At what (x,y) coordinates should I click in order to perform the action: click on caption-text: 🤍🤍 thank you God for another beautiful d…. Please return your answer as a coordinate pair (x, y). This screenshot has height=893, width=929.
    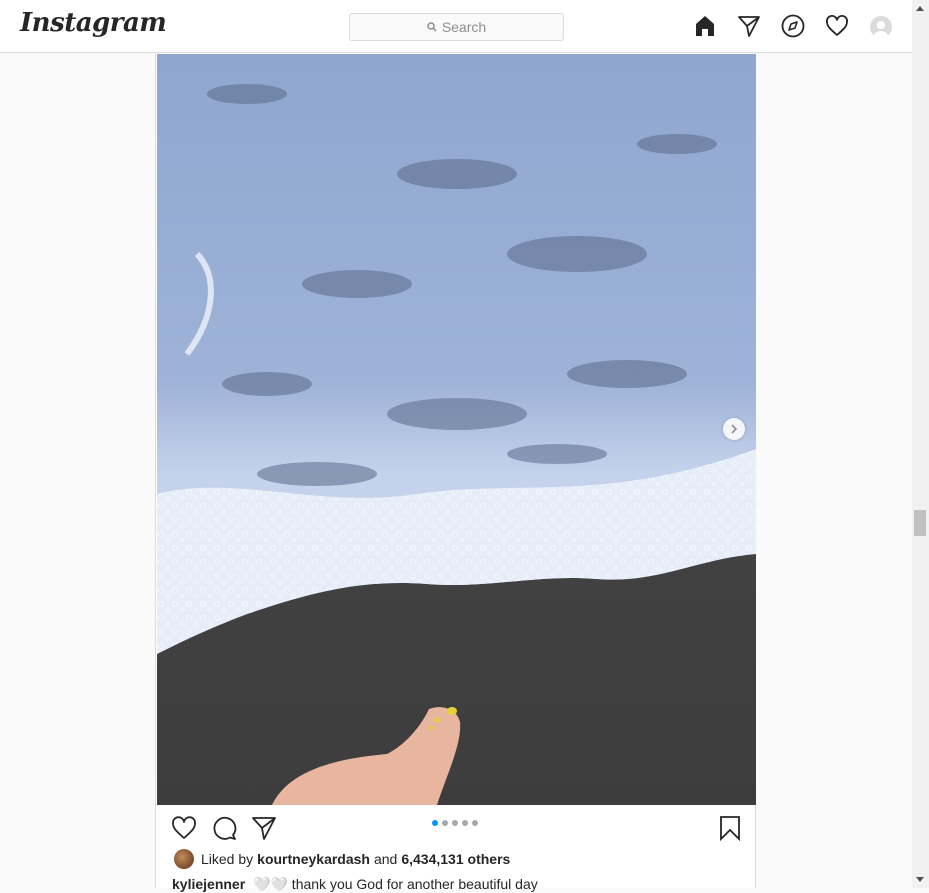
    Looking at the image, I should click on (395, 884).